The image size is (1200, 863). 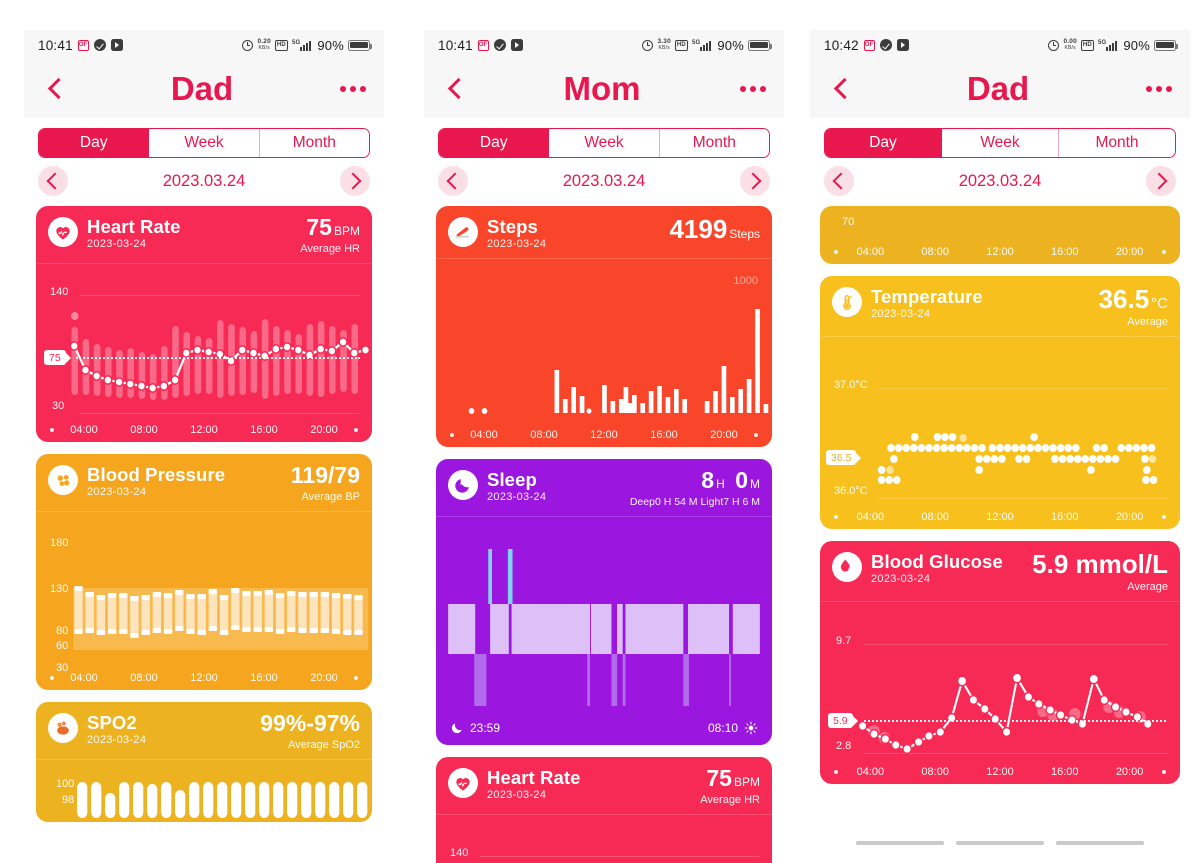 I want to click on spo2-icon, so click(x=63, y=728).